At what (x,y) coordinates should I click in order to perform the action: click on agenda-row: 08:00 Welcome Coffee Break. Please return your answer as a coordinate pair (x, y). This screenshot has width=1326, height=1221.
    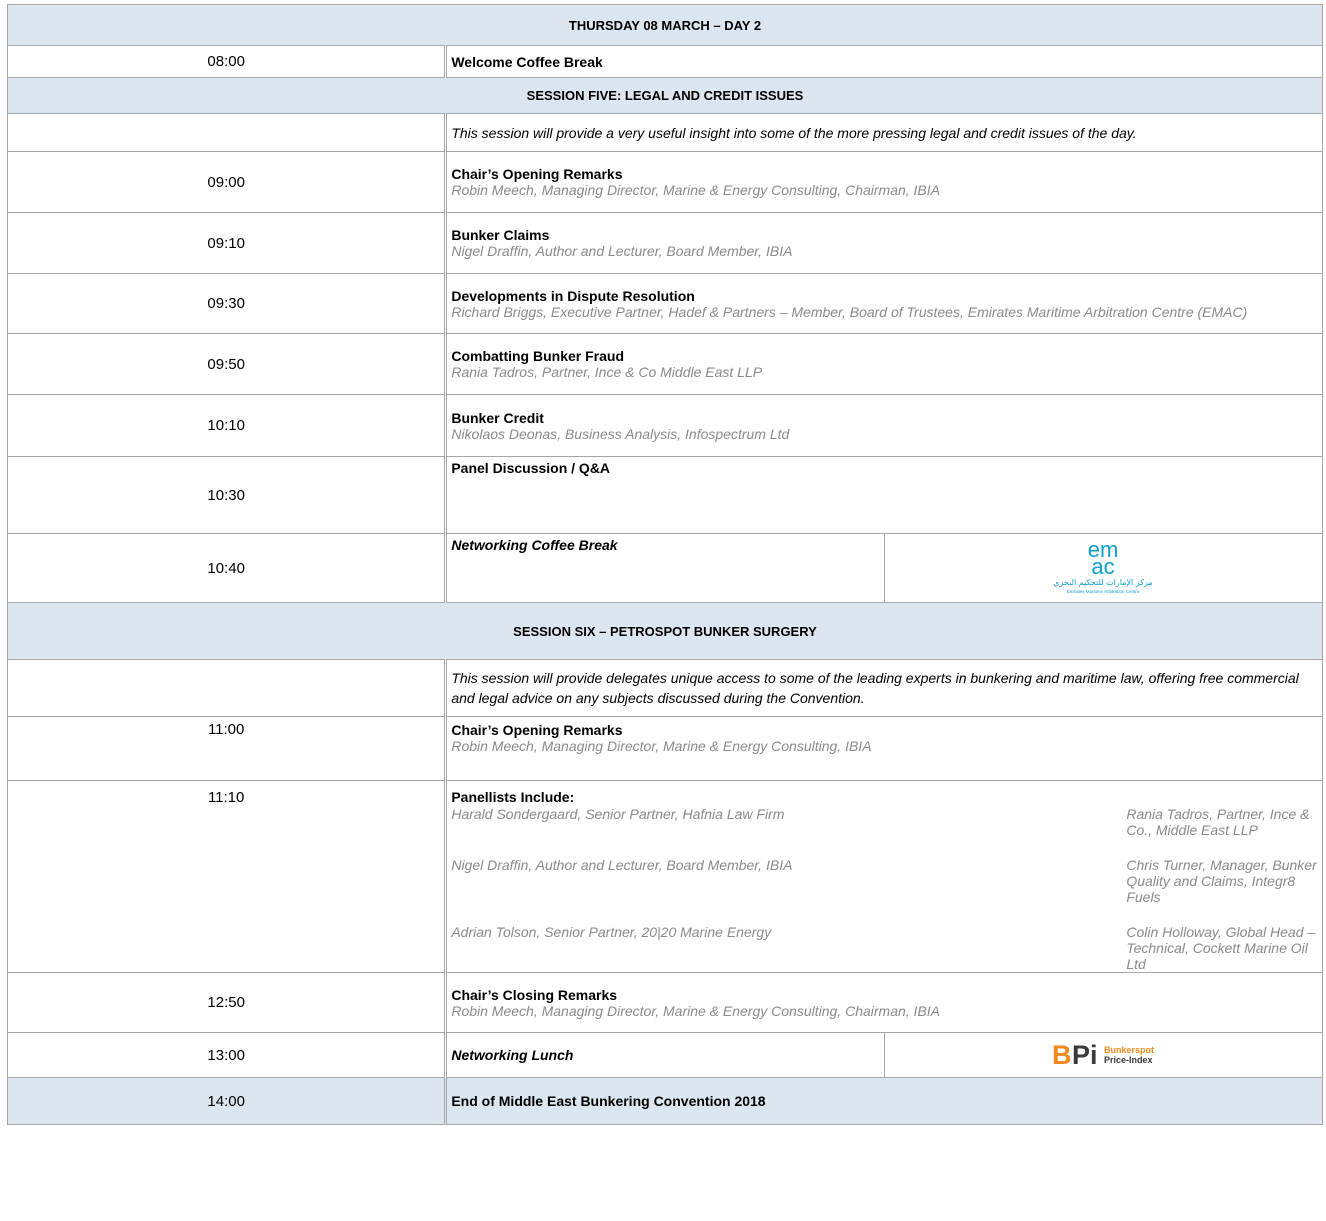
    Looking at the image, I should click on (664, 61).